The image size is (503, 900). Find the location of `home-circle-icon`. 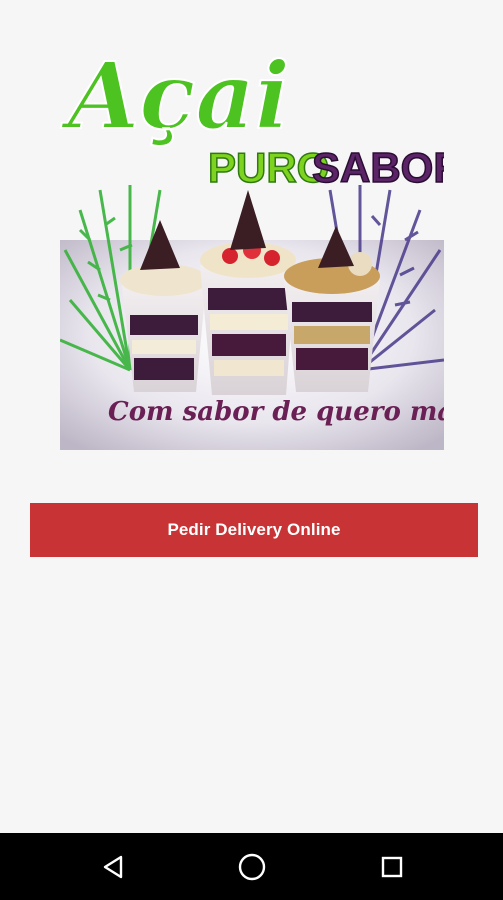

home-circle-icon is located at coordinates (252, 866).